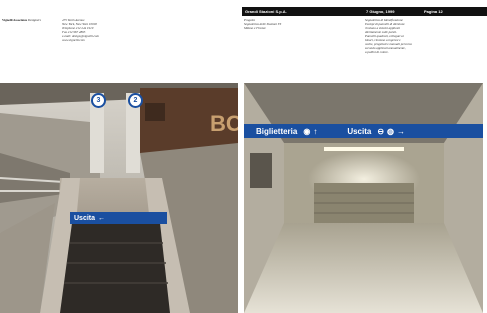 This screenshot has width=487, height=313. Describe the element at coordinates (118, 218) in the screenshot. I see `exit-sign: Uscita ←` at that location.